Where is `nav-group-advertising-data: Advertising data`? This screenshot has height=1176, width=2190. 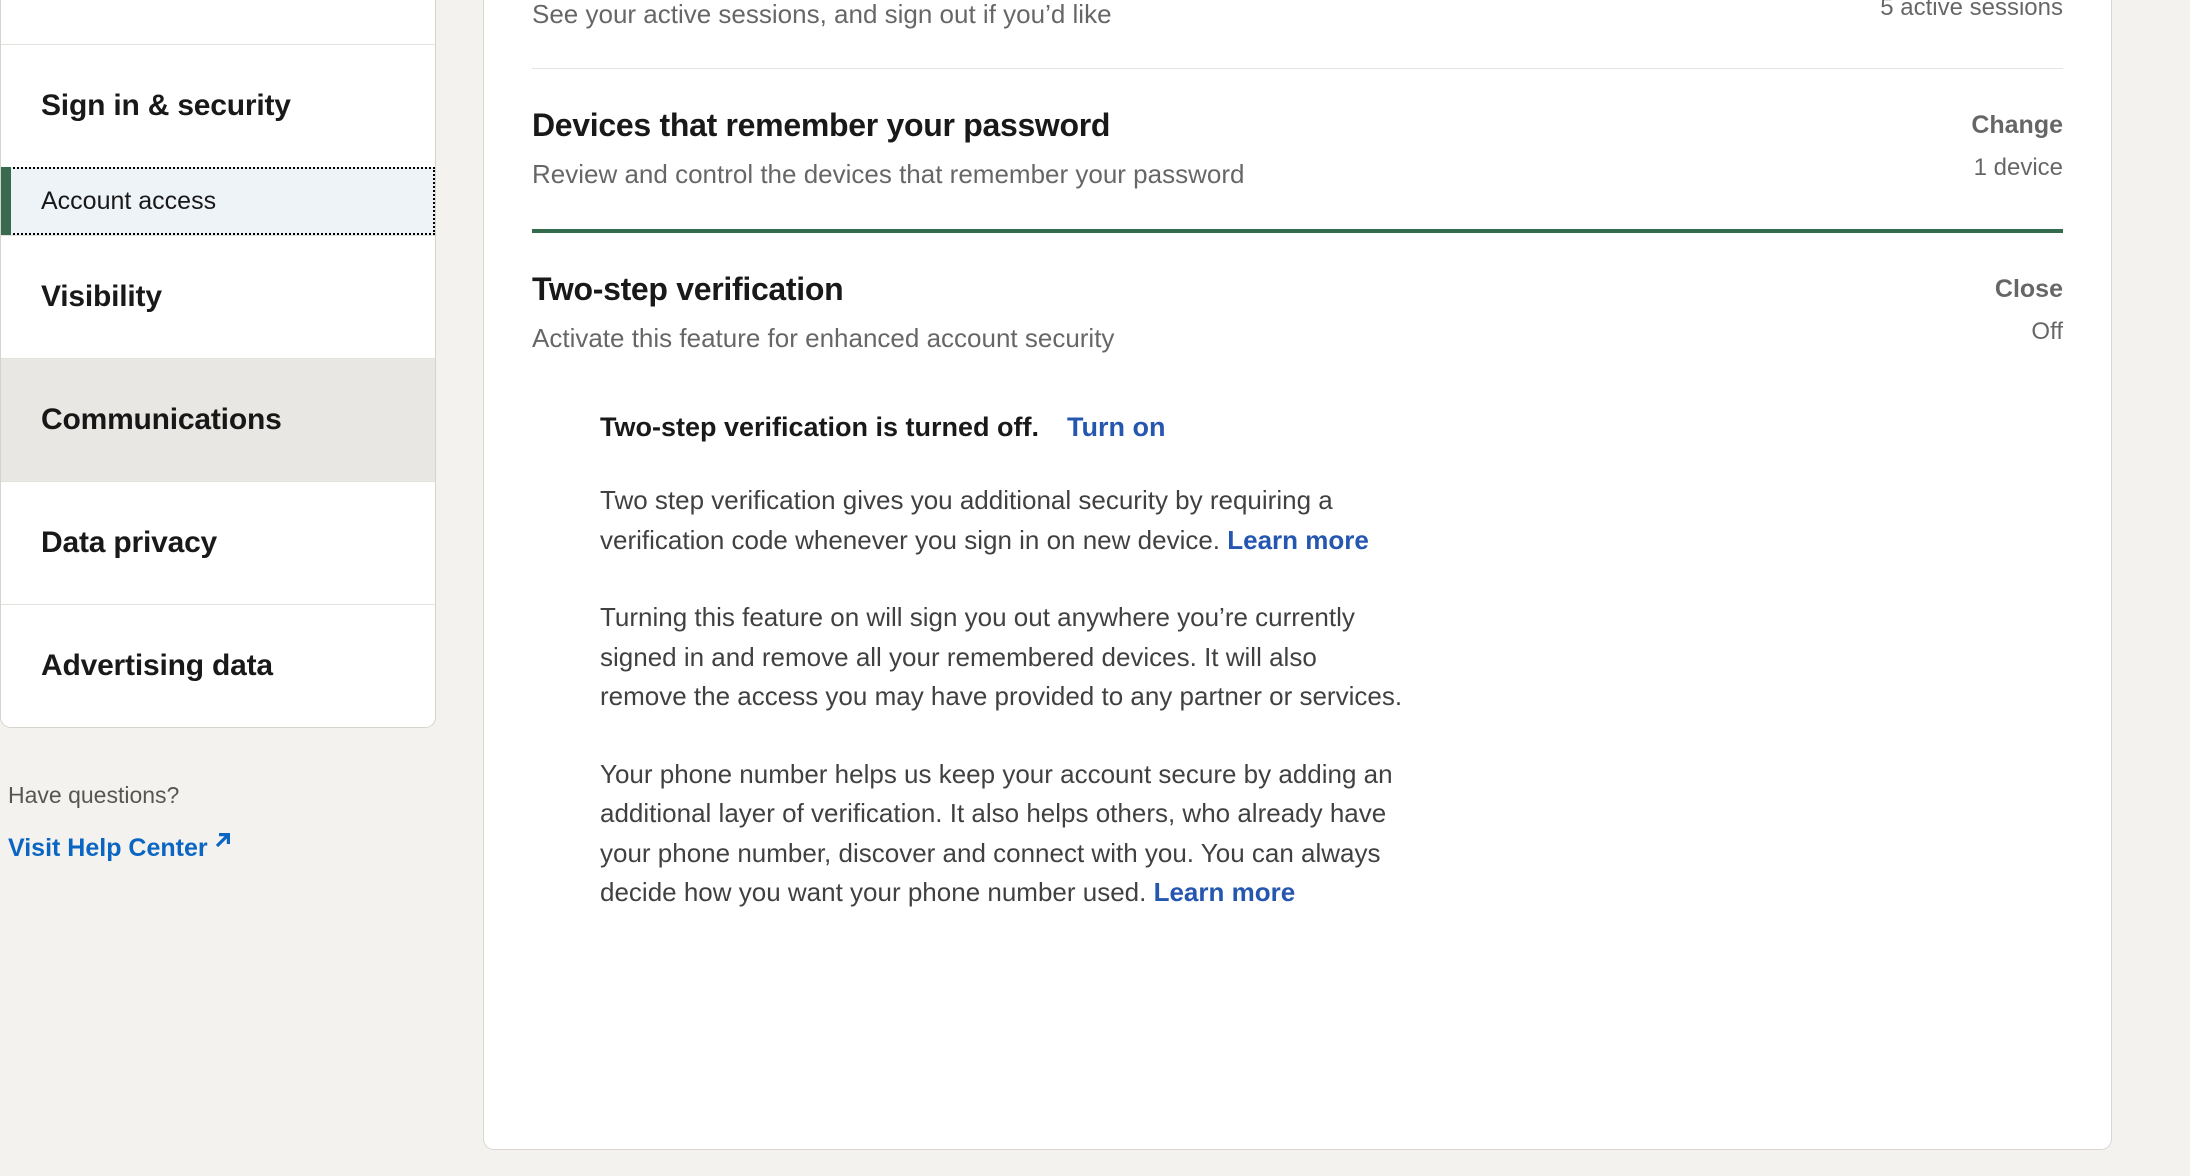
nav-group-advertising-data: Advertising data is located at coordinates (218, 665).